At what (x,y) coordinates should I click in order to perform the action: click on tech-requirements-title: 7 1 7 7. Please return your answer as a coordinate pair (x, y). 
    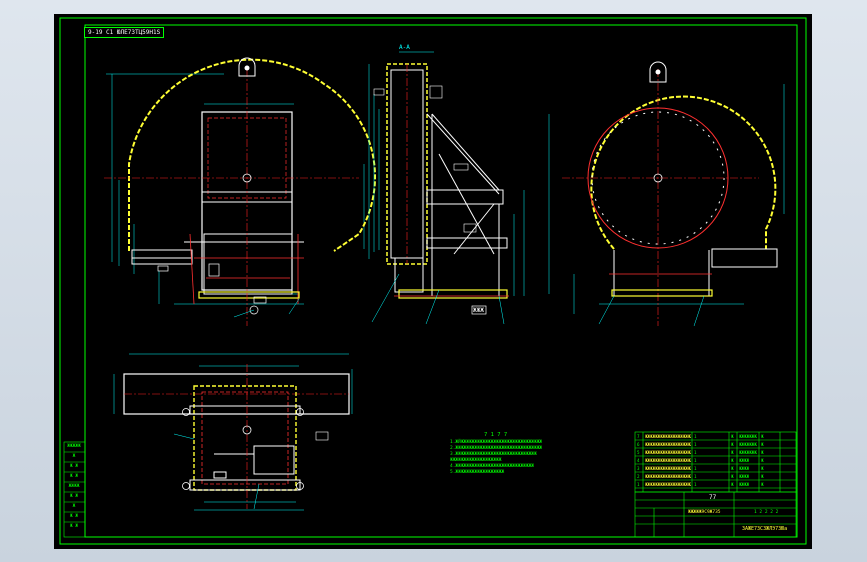
    Looking at the image, I should click on (496, 435).